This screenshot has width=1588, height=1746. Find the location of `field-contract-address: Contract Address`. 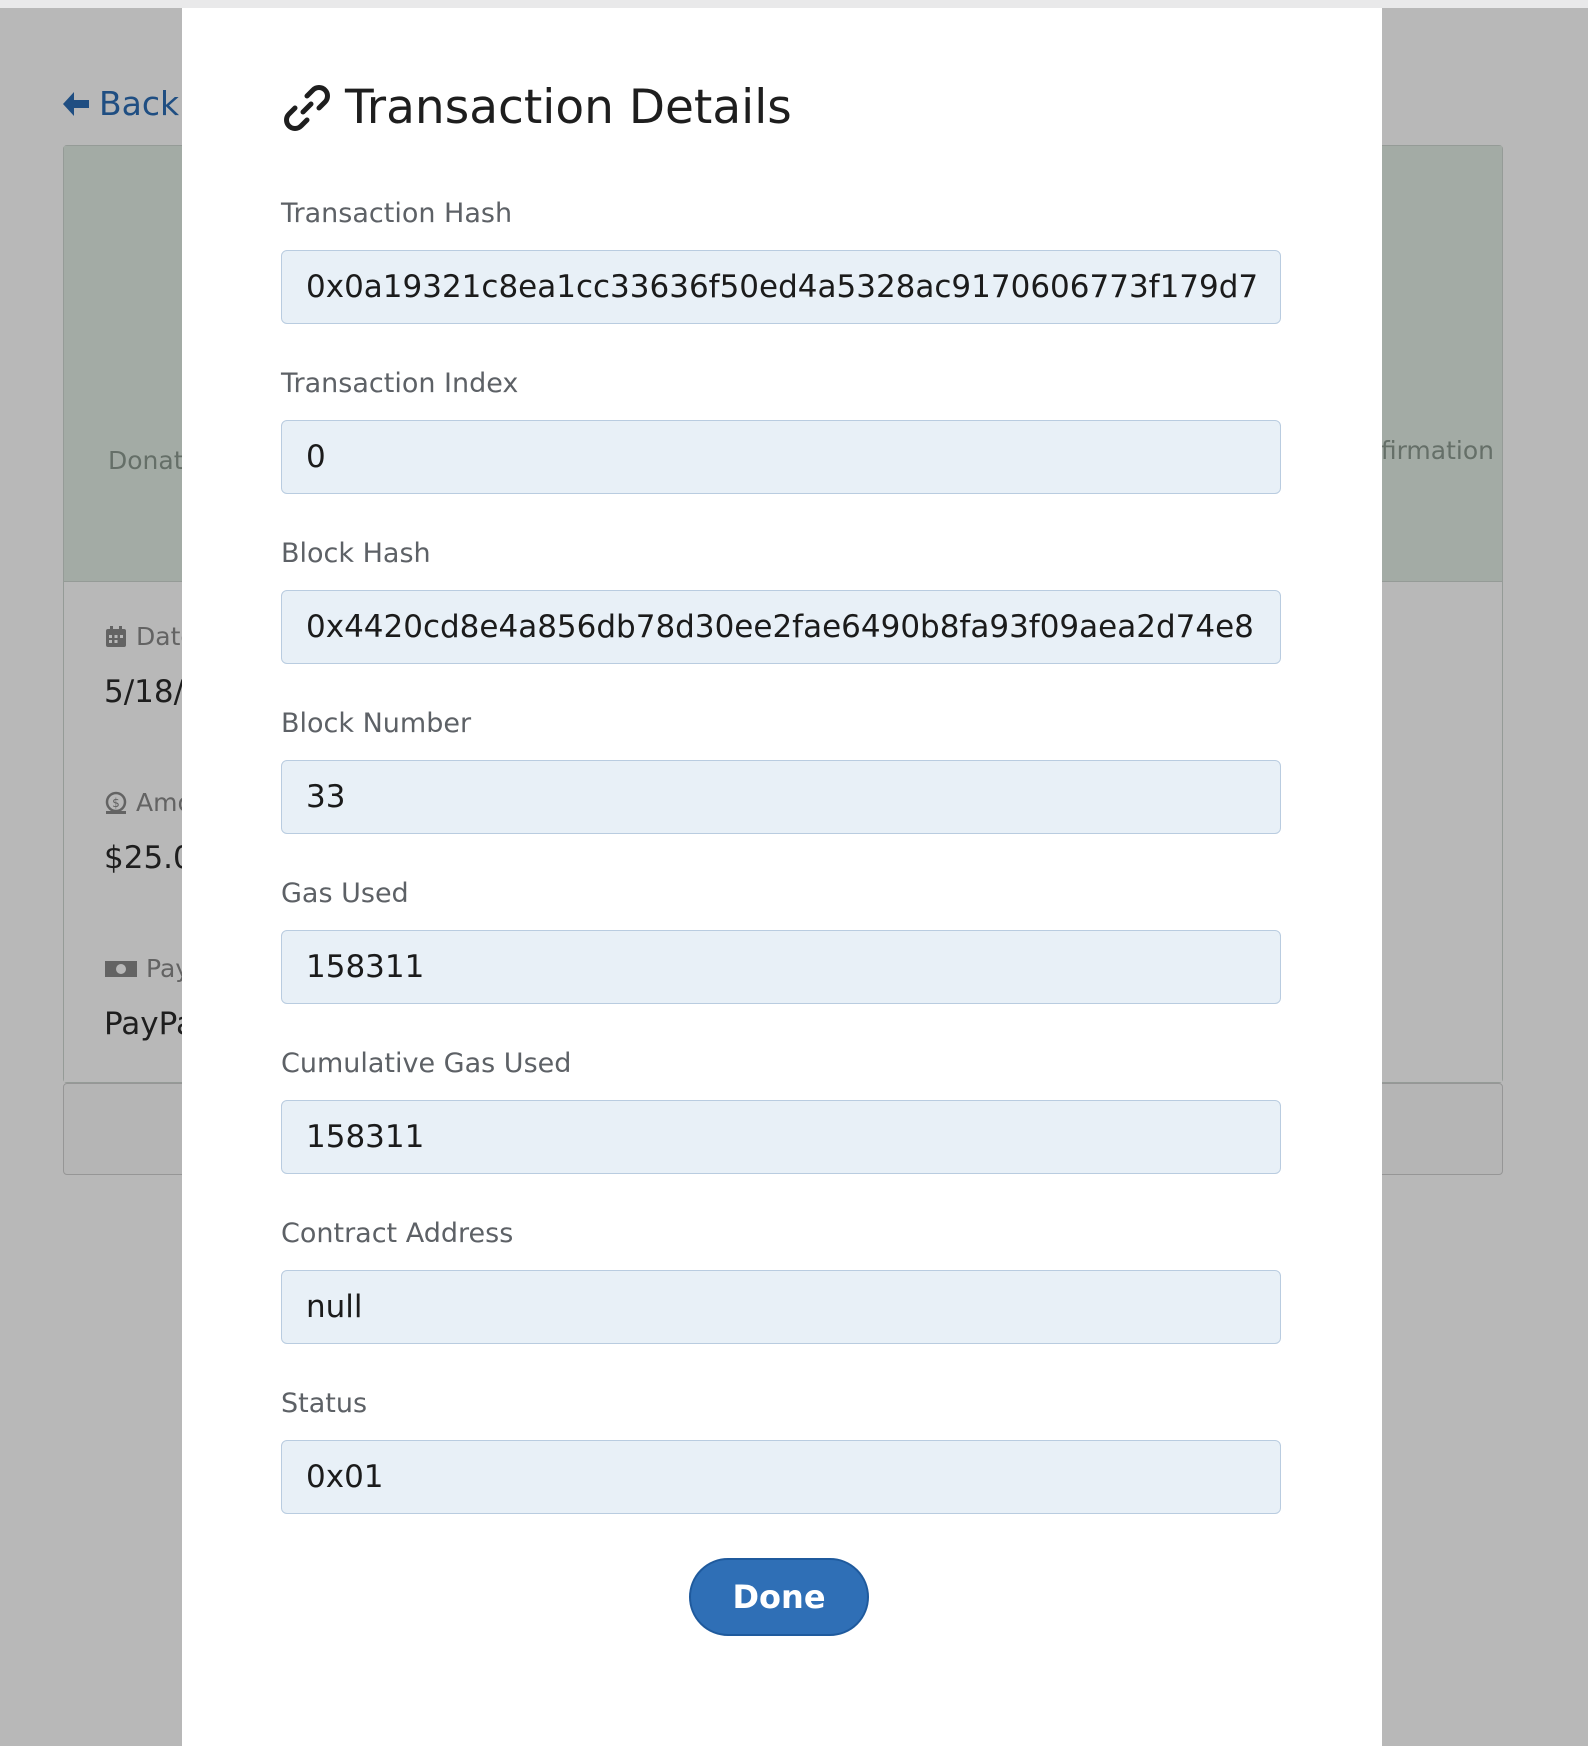

field-contract-address: Contract Address is located at coordinates (781, 1281).